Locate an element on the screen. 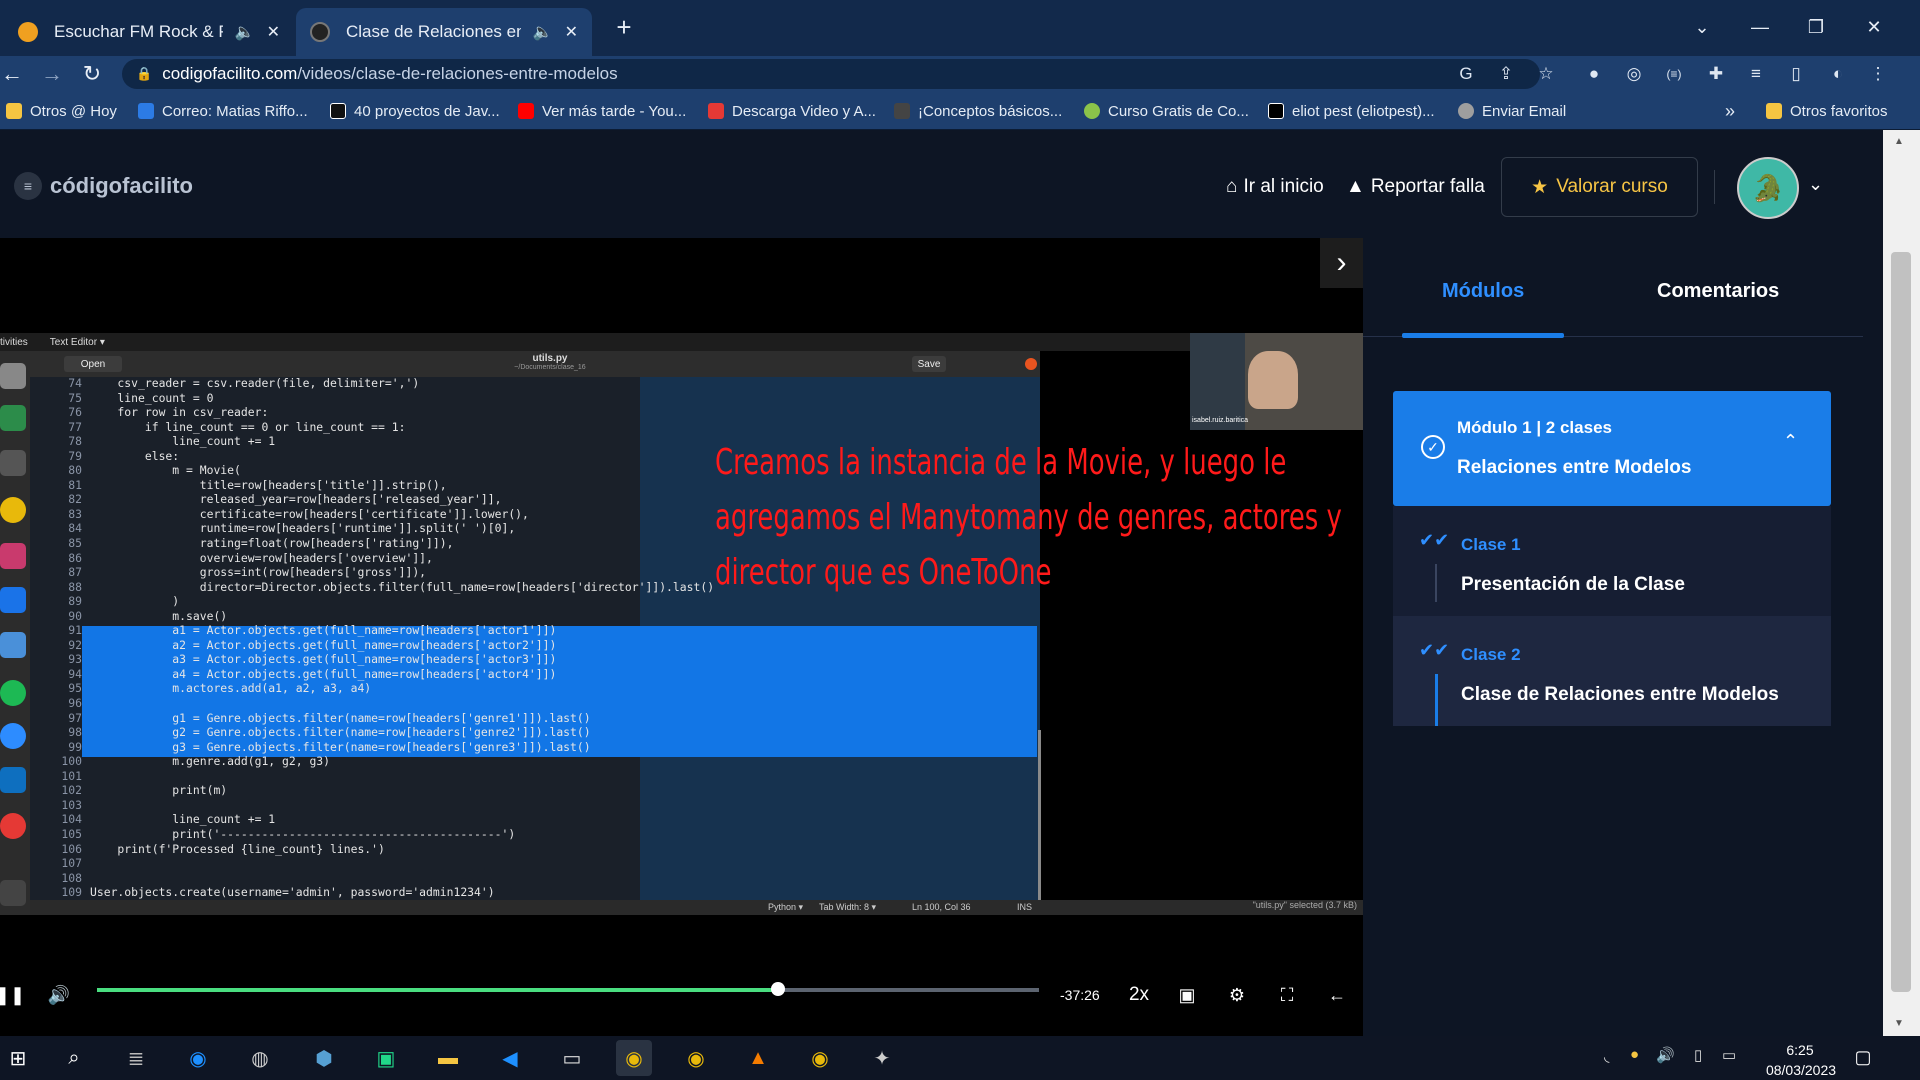  python-icon: ⬢ is located at coordinates (324, 1058).